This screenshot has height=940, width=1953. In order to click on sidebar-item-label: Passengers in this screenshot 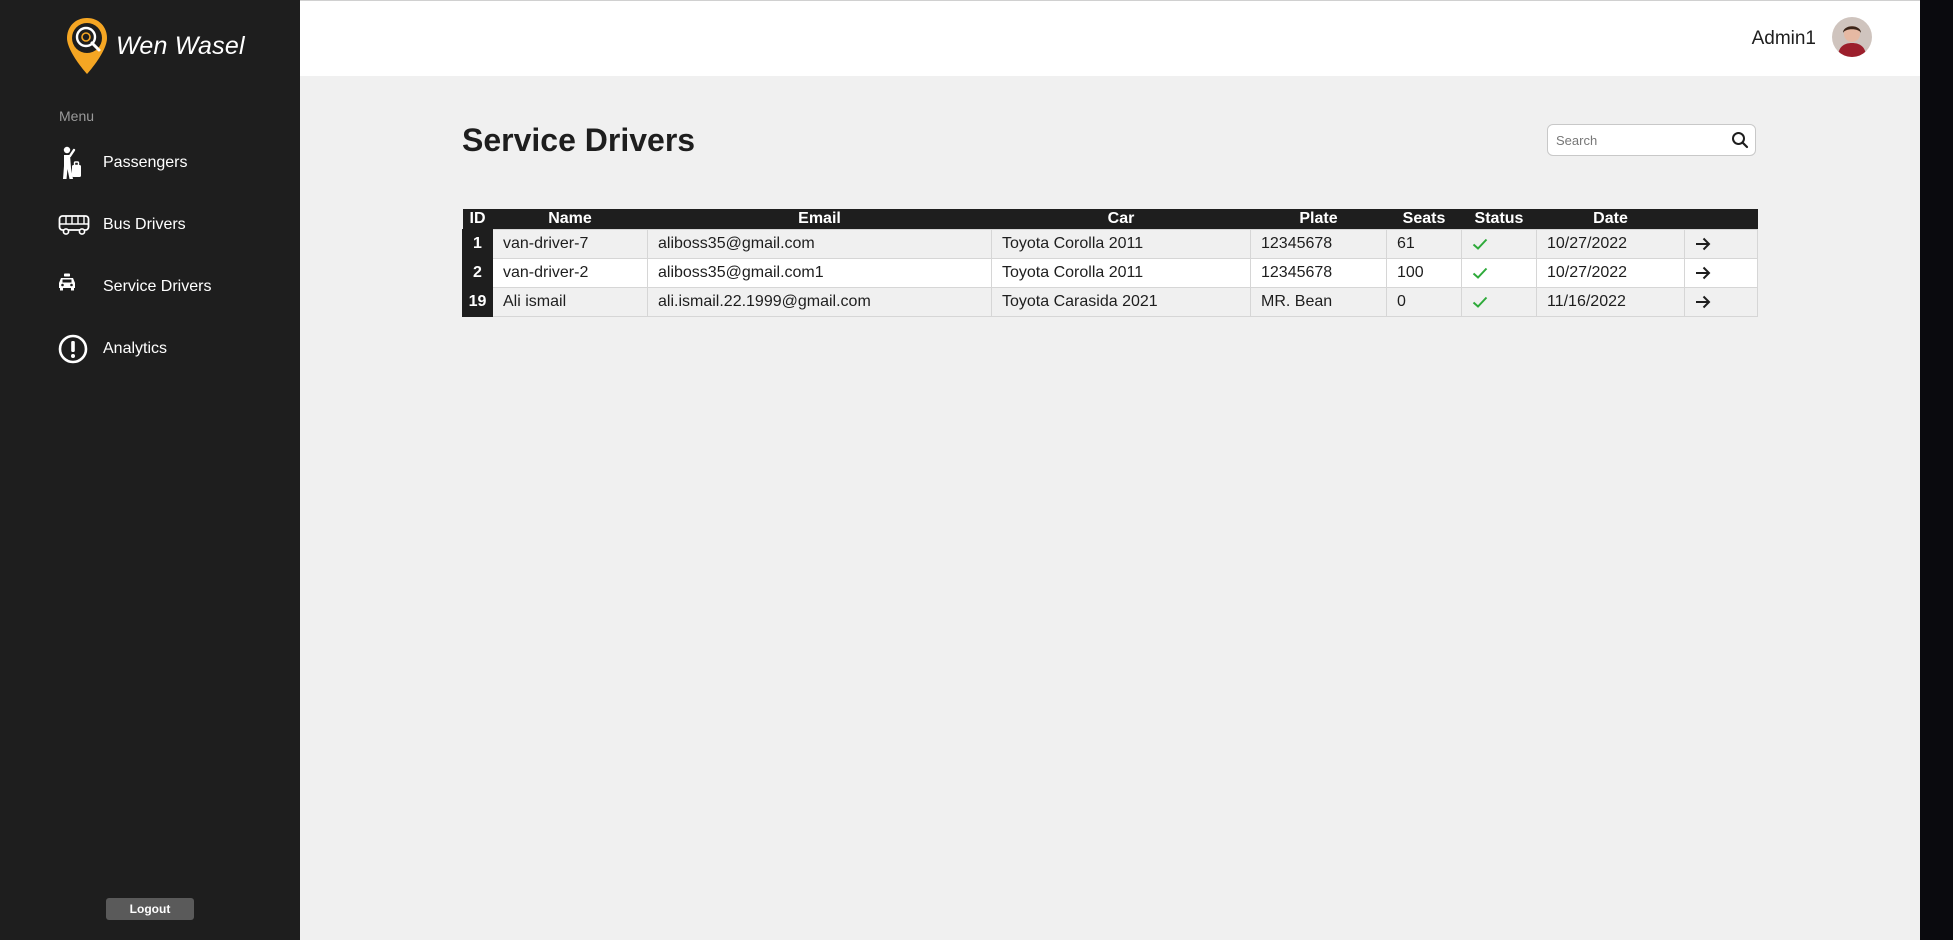, I will do `click(145, 162)`.